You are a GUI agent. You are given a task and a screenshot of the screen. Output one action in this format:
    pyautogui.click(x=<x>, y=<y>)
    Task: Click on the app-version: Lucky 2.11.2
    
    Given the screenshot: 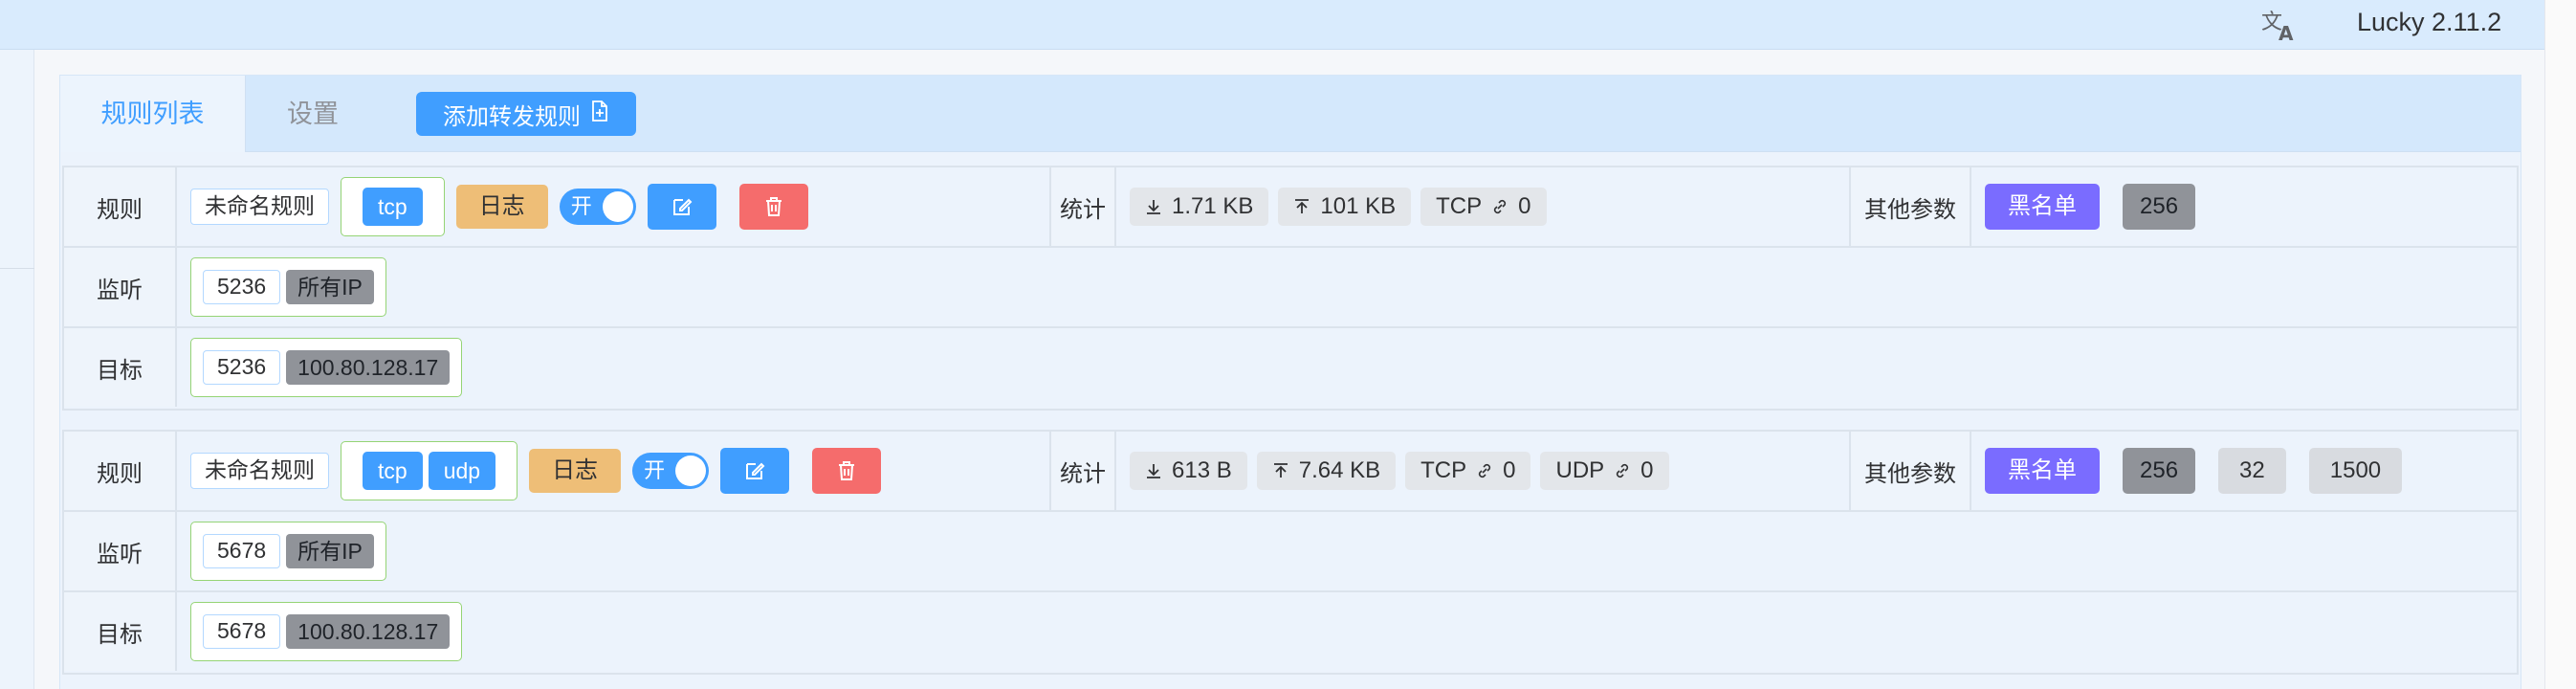 What is the action you would take?
    pyautogui.click(x=2429, y=22)
    